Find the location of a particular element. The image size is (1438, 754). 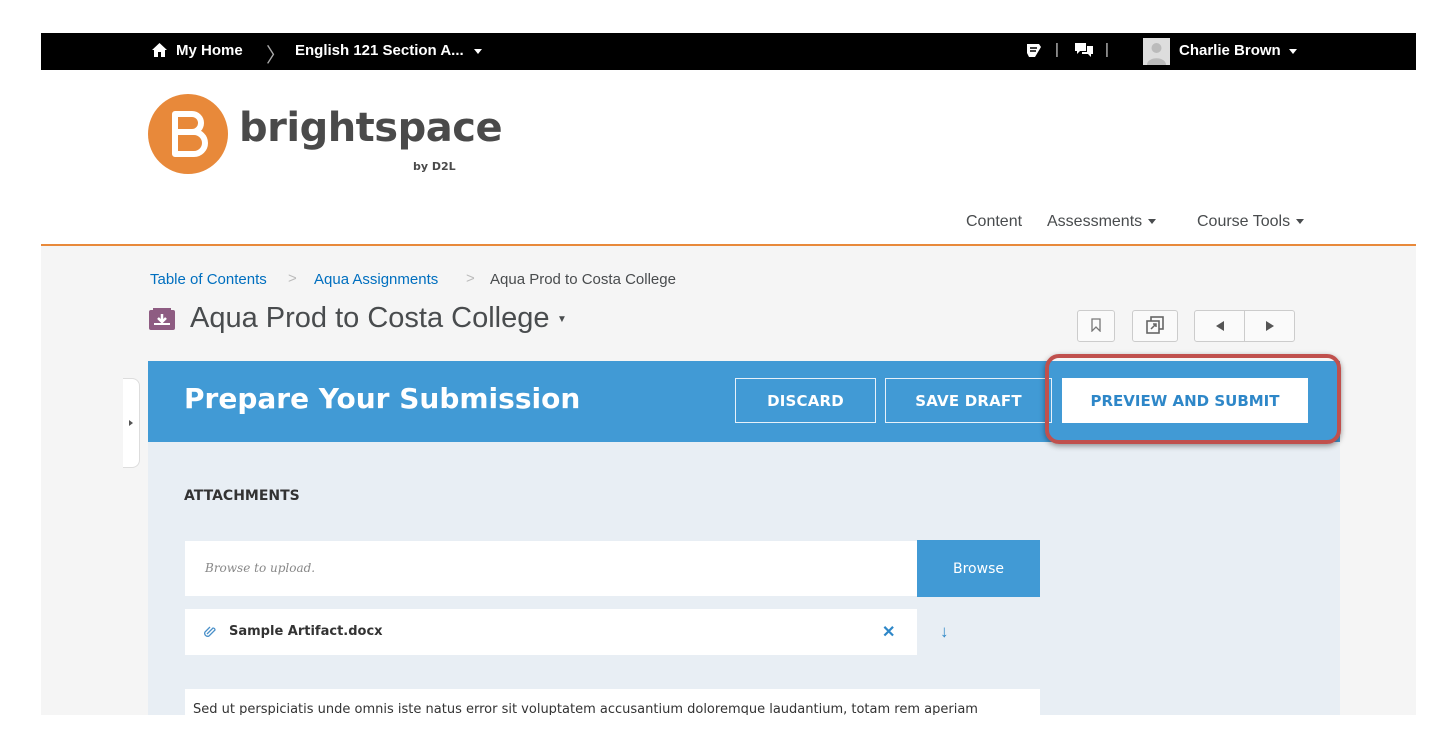

download-attachment-icon: ↓ is located at coordinates (944, 632).